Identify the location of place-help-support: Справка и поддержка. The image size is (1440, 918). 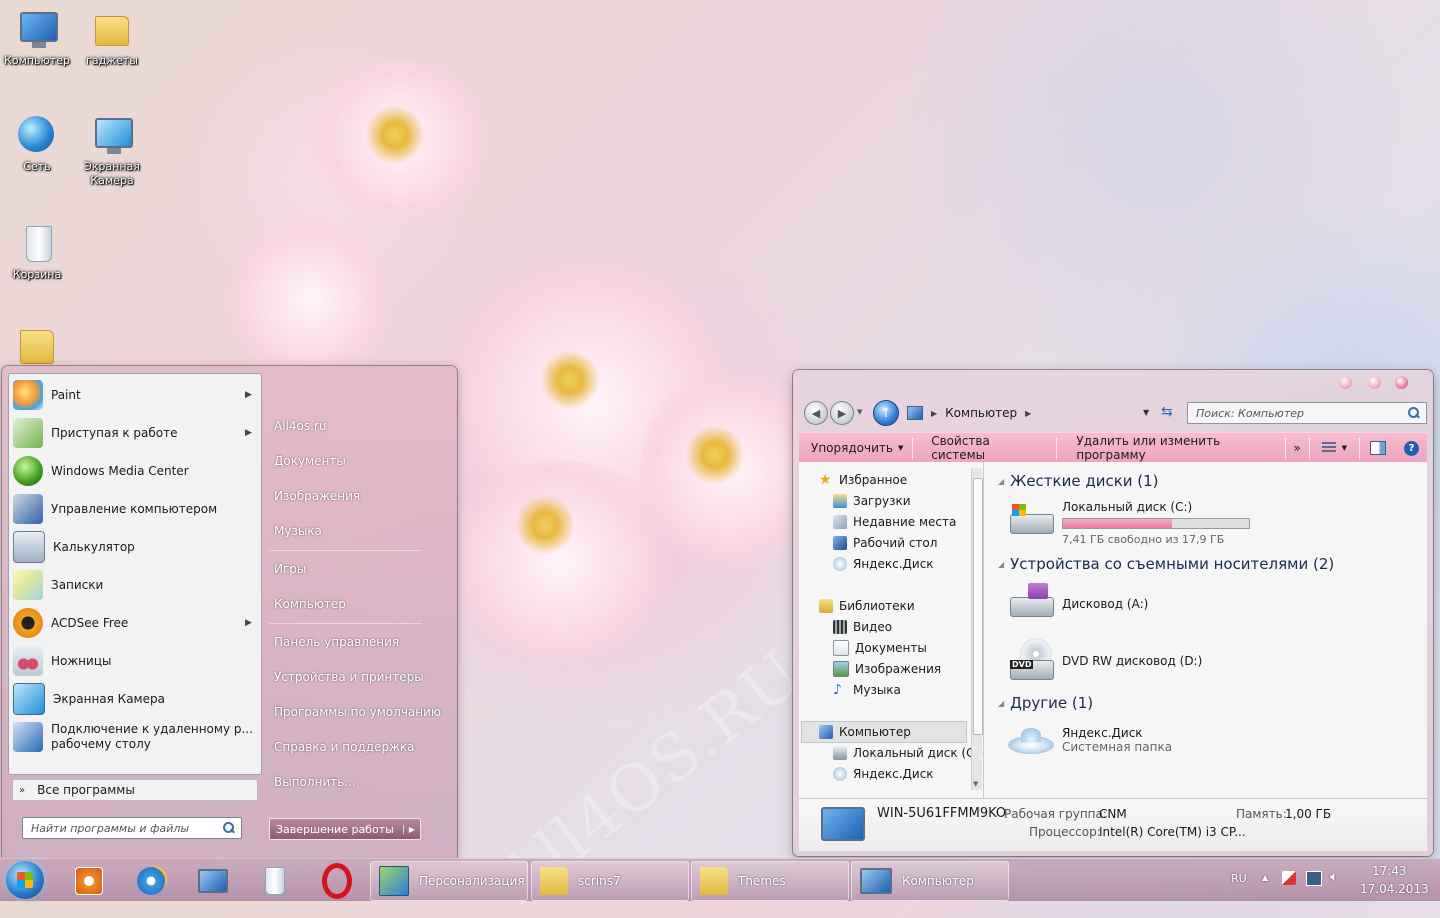
(344, 747).